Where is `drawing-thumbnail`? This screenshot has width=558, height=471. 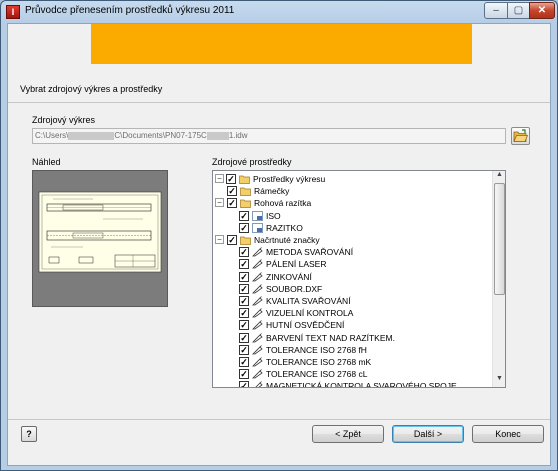 drawing-thumbnail is located at coordinates (100, 232).